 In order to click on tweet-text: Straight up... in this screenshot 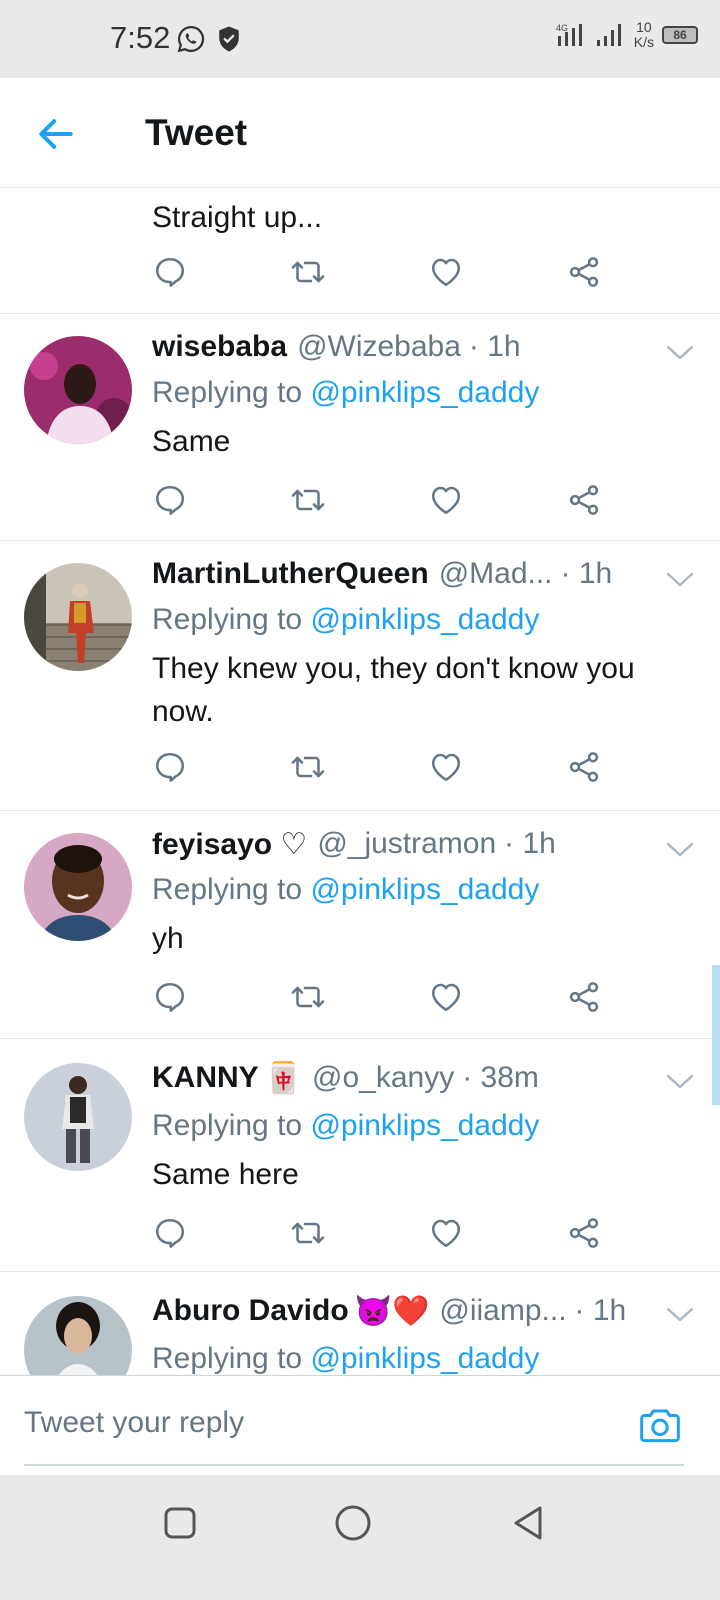, I will do `click(237, 217)`.